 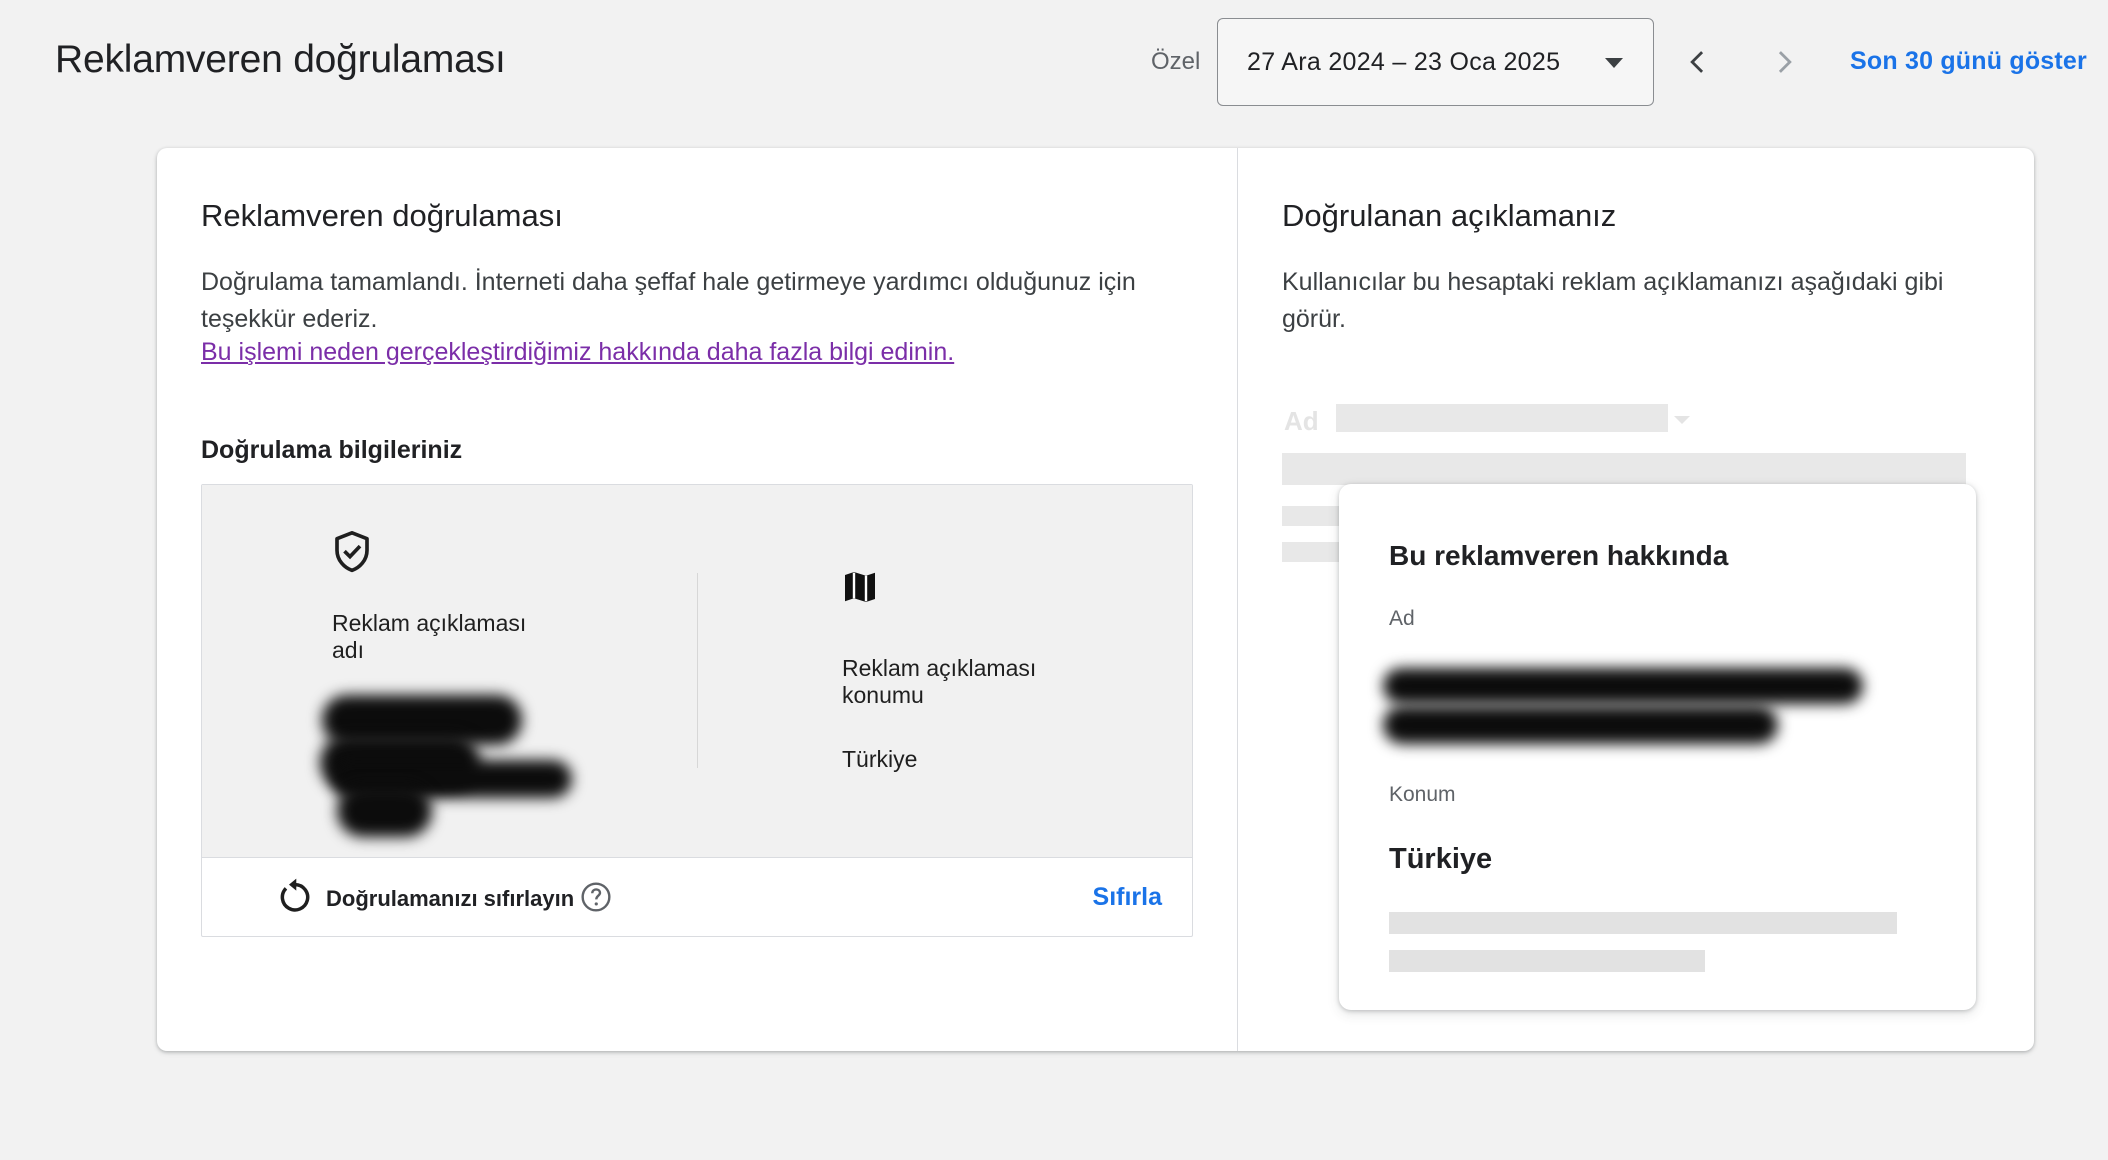 I want to click on caret-down-icon, so click(x=1614, y=63).